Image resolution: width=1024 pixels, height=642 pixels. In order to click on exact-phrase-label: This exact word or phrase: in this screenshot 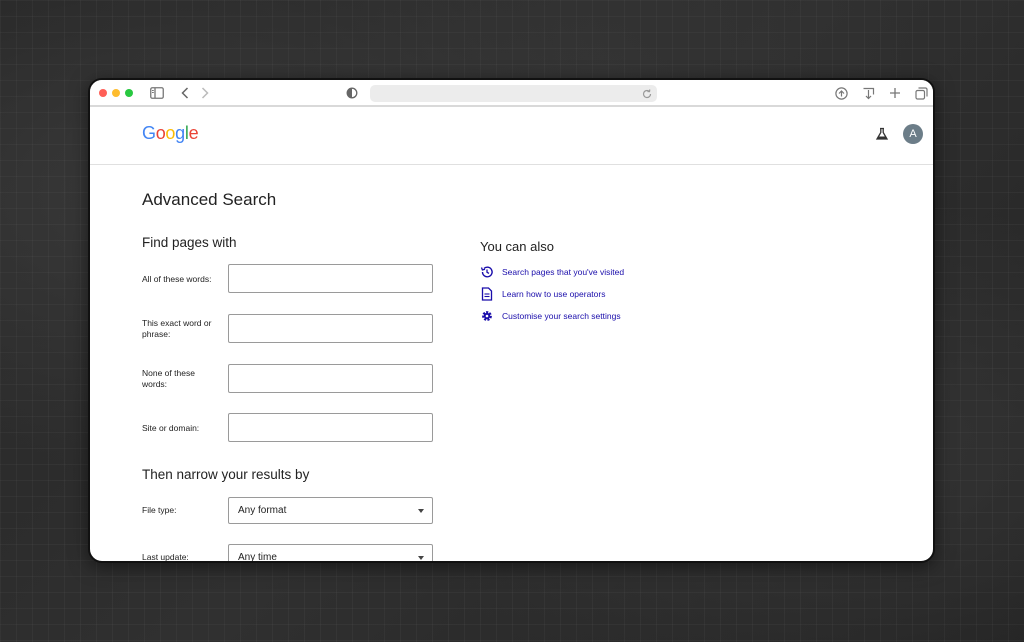, I will do `click(177, 328)`.